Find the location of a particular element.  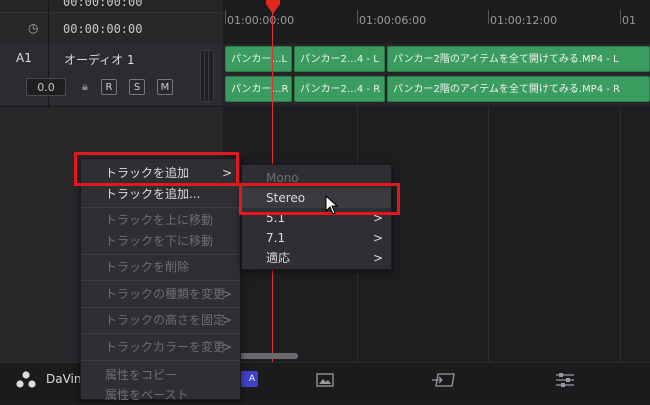

fairlight-mixer-icon is located at coordinates (565, 380).